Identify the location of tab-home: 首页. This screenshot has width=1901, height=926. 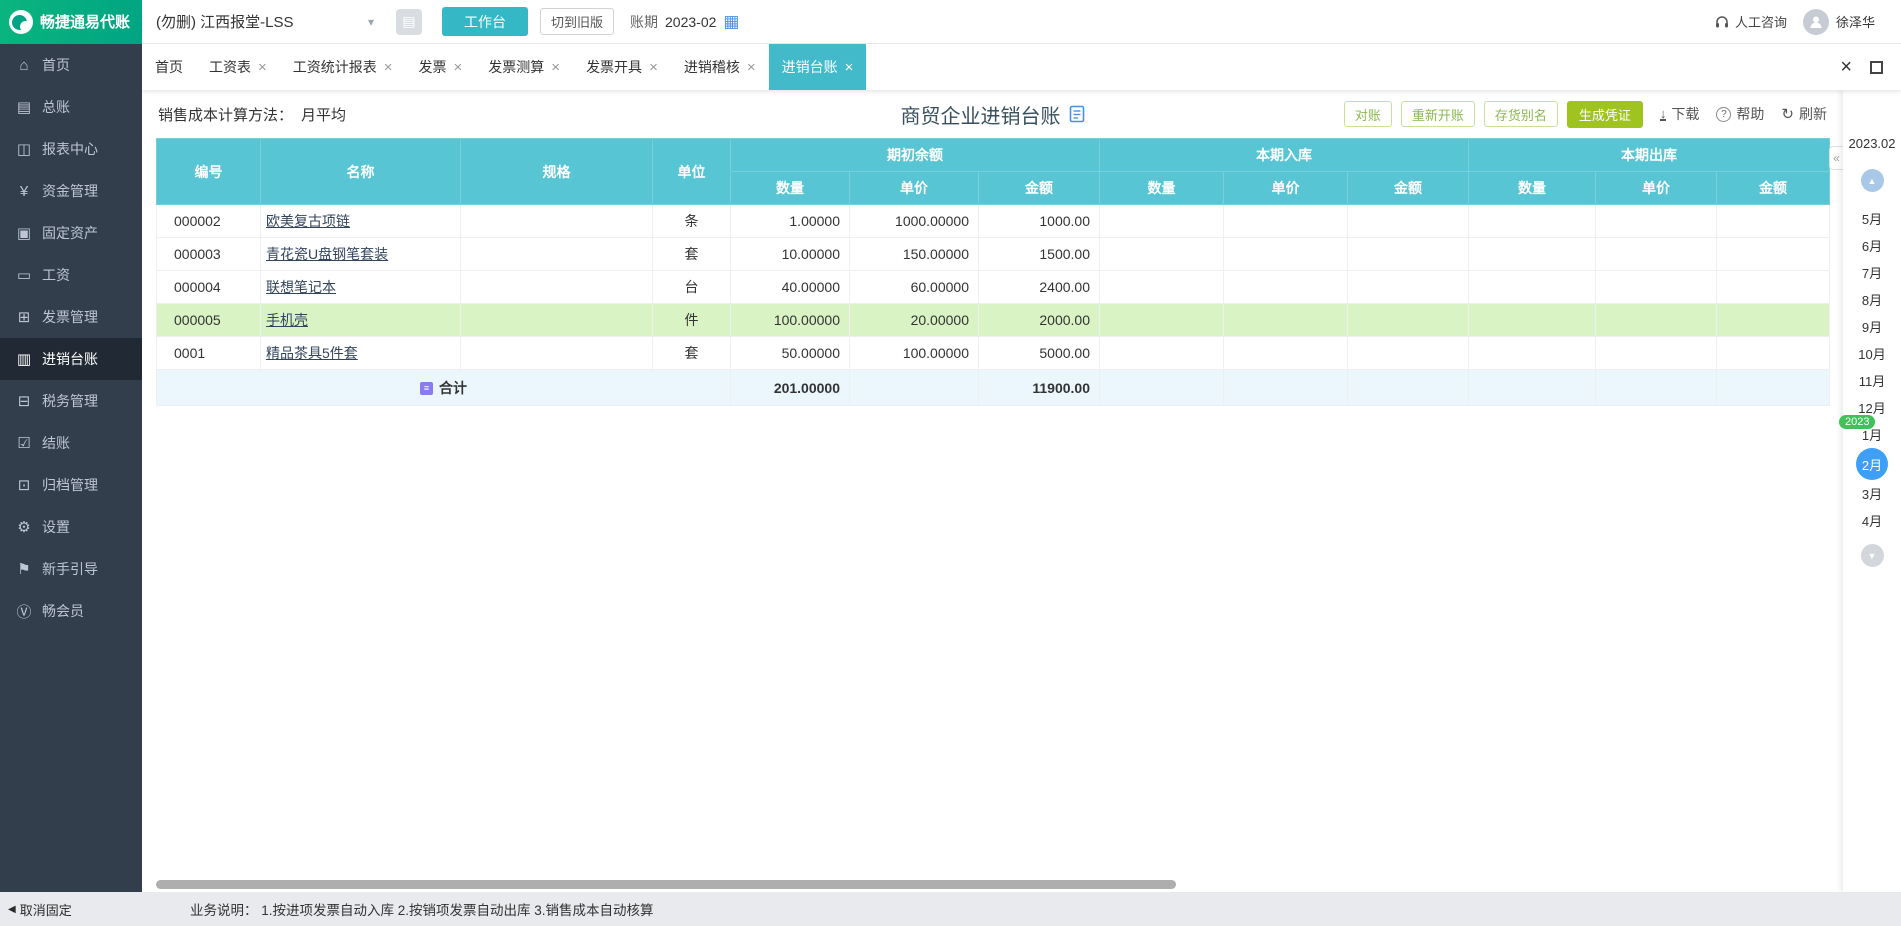
(169, 67).